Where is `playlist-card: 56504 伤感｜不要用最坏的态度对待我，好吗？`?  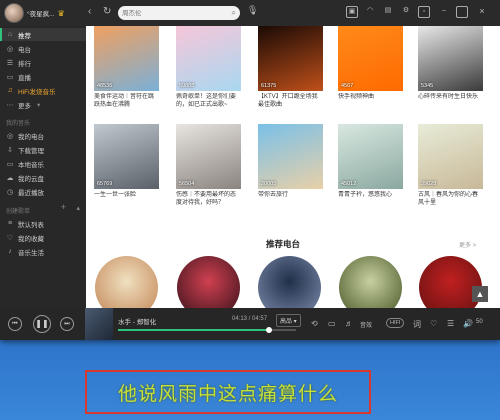
playlist-card: 56504 伤感｜不要用最坏的态度对待我，好吗？ is located at coordinates (208, 165).